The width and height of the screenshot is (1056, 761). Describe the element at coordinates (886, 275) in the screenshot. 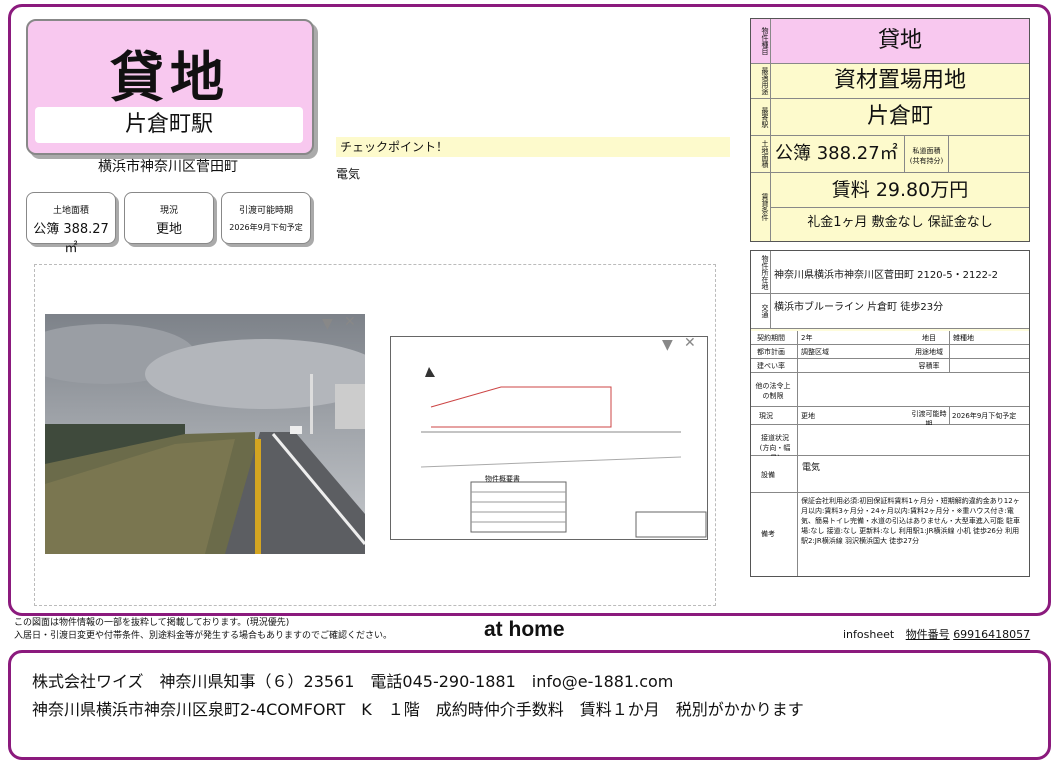

I see `info-location: 神奈川県横浜市神奈川区菅田町 2120-5・2122-2` at that location.